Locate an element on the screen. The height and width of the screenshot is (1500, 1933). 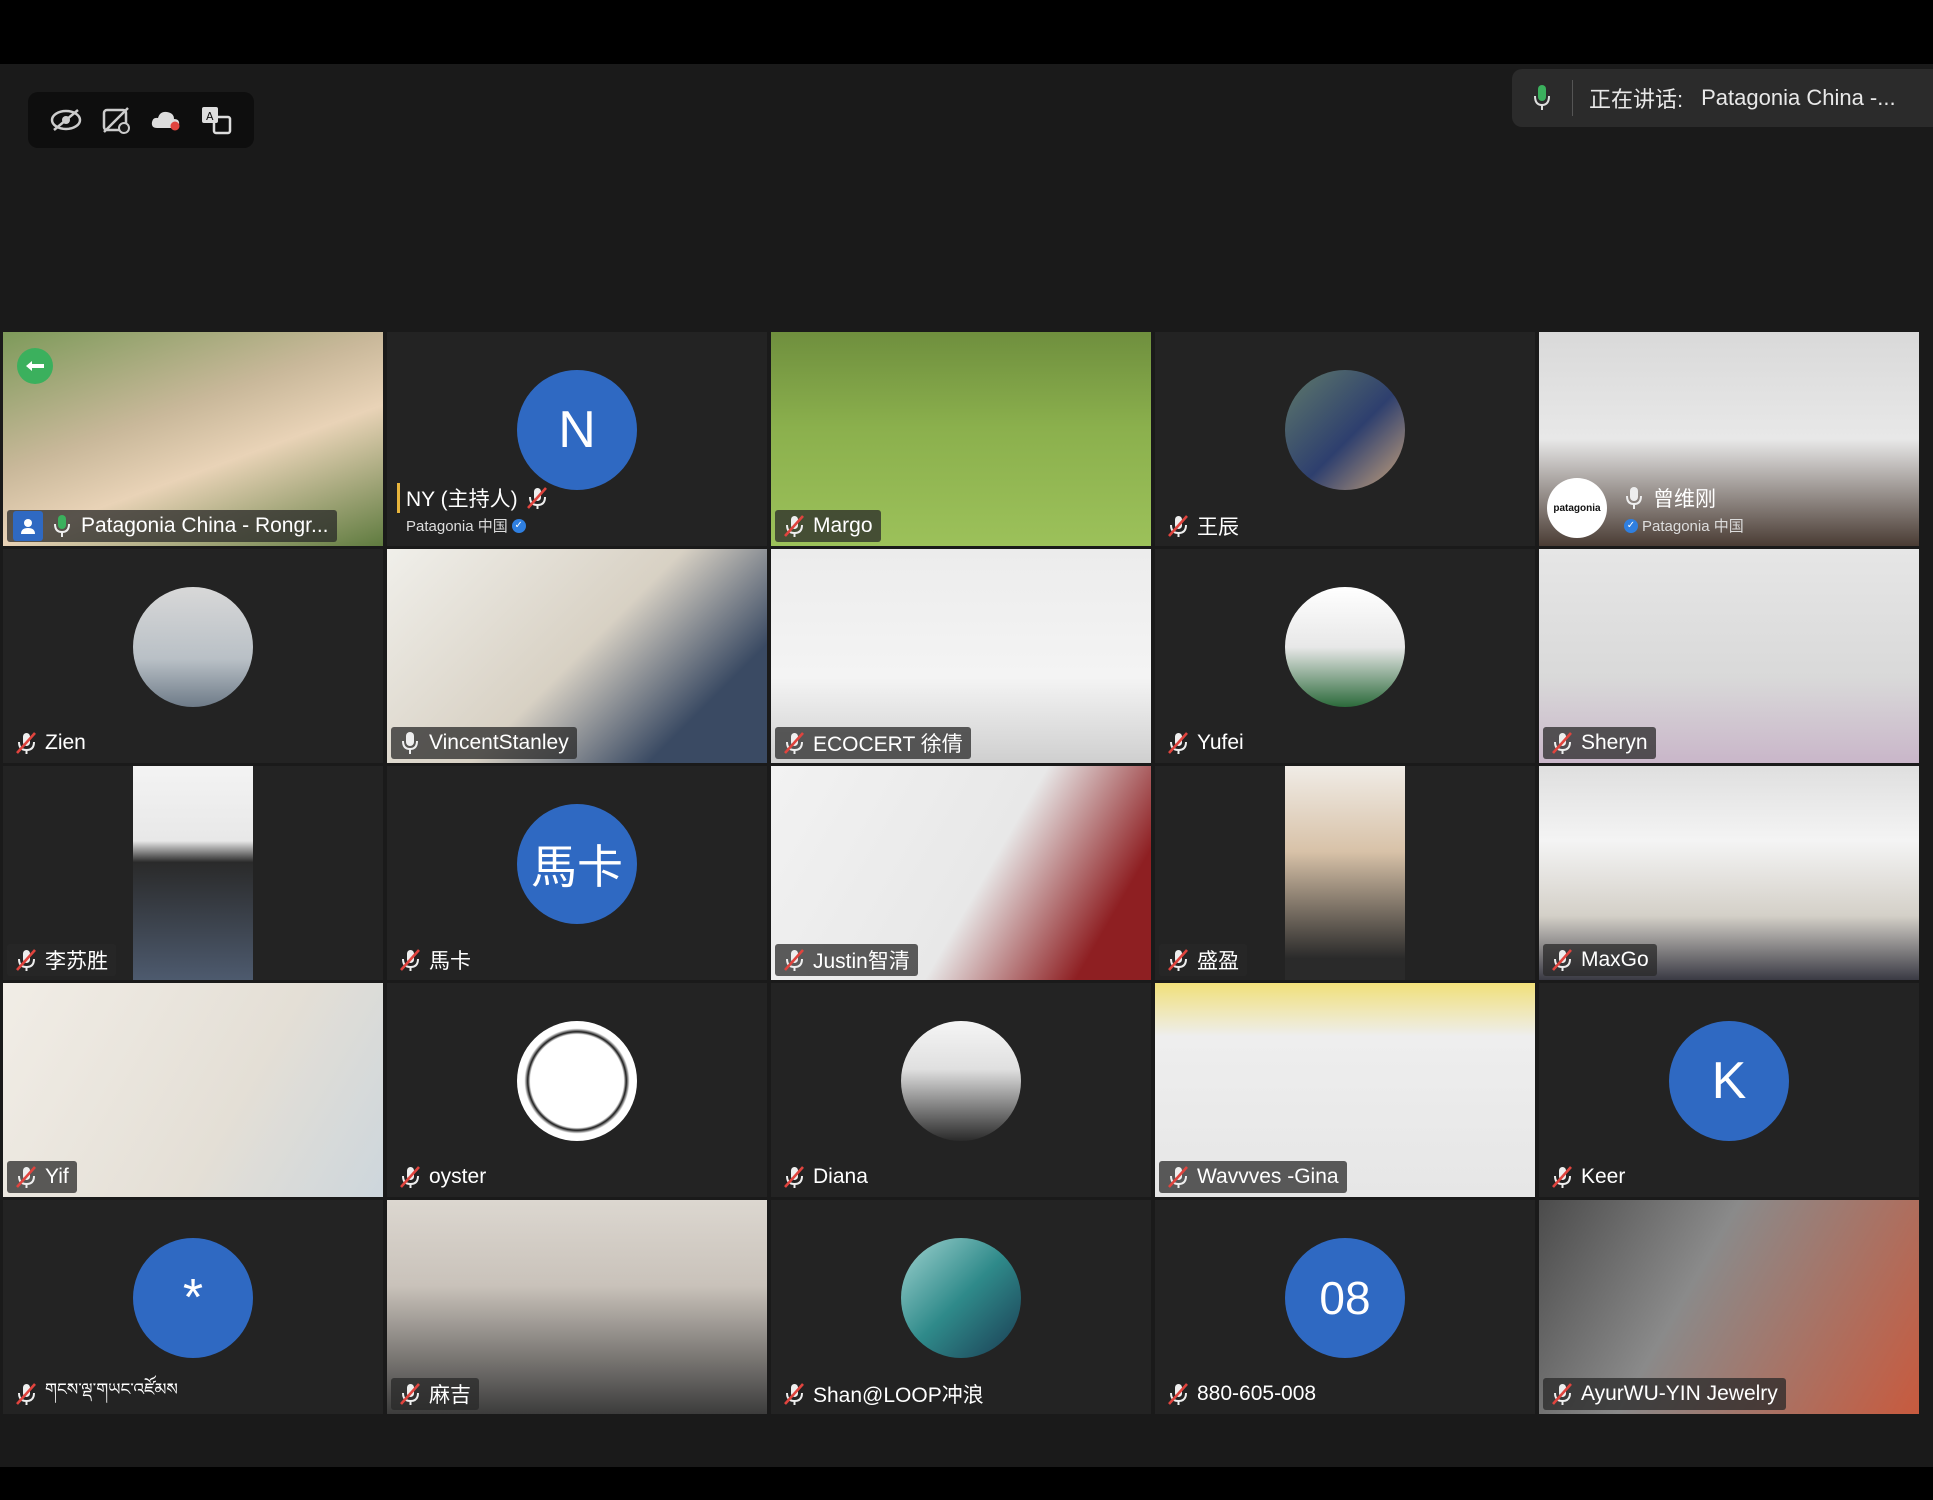
person-icon is located at coordinates (28, 526).